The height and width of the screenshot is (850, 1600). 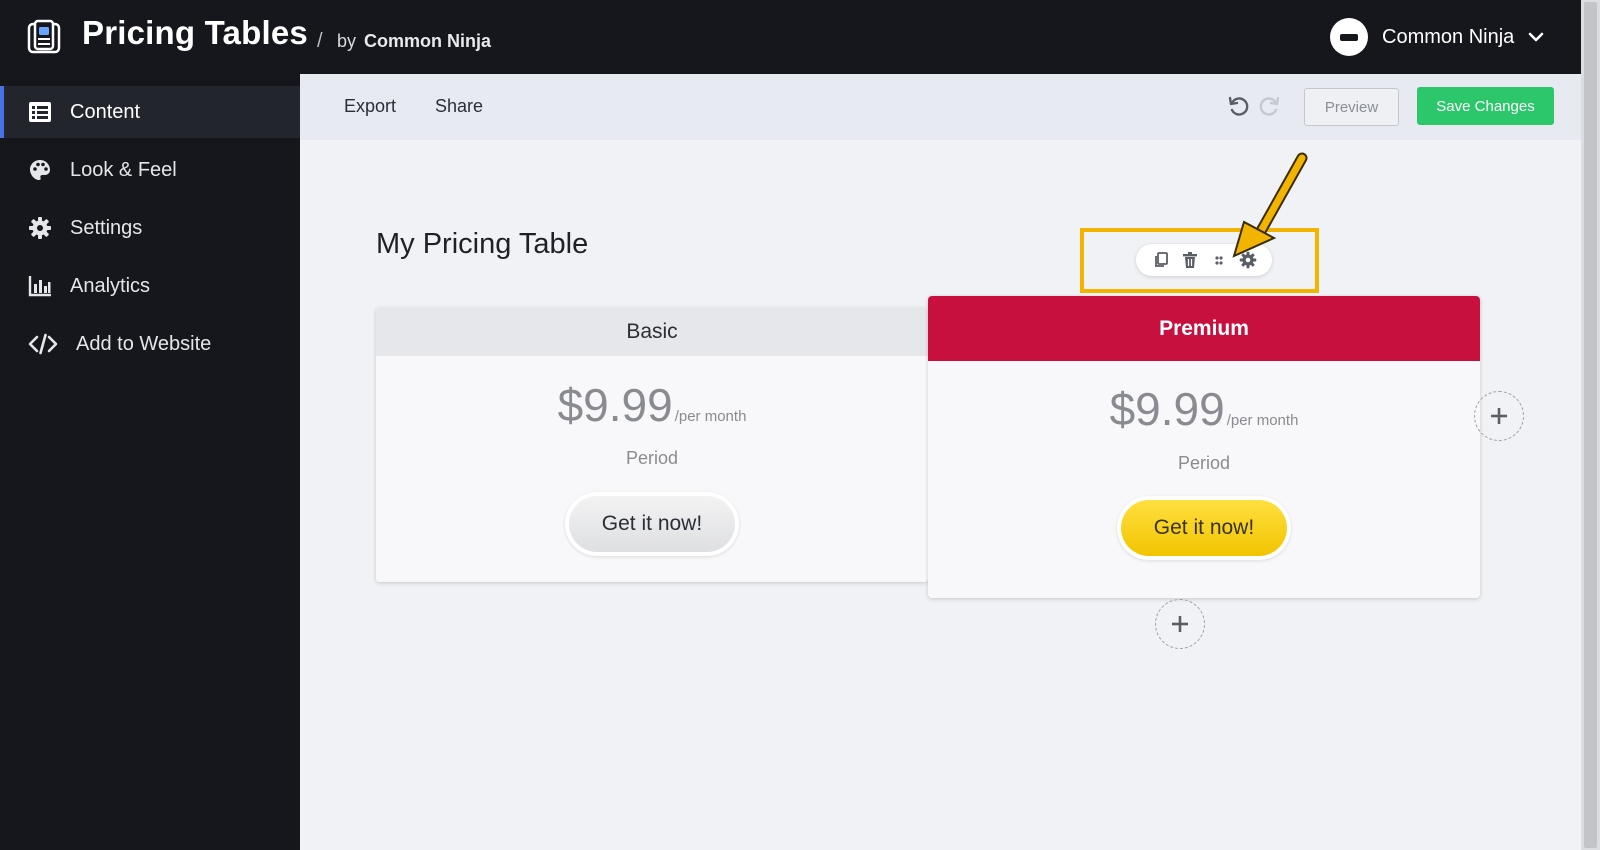 I want to click on gear-icon, so click(x=40, y=228).